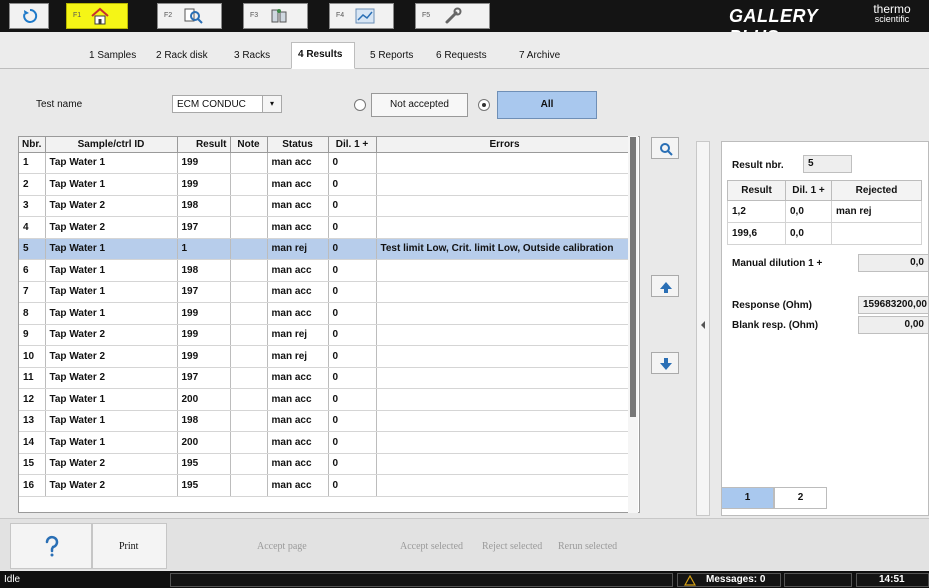 This screenshot has width=929, height=588. What do you see at coordinates (419, 105) in the screenshot?
I see `not-accepted-button: Not accepted` at bounding box center [419, 105].